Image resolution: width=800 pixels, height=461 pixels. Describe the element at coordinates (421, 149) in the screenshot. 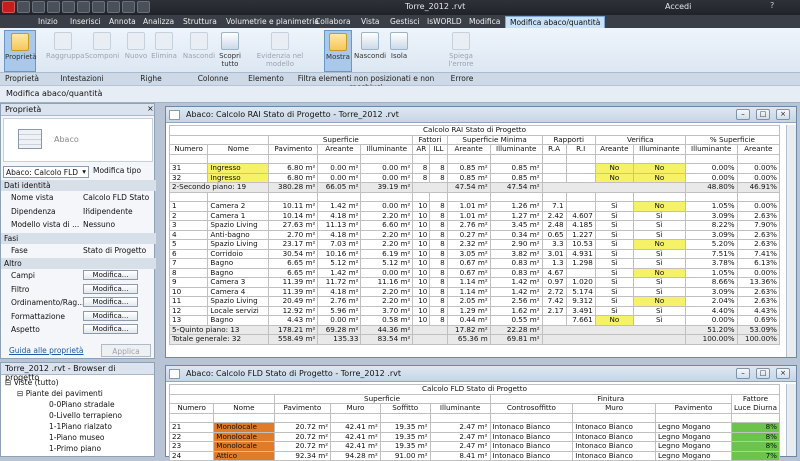

I see `column-header: AR` at that location.